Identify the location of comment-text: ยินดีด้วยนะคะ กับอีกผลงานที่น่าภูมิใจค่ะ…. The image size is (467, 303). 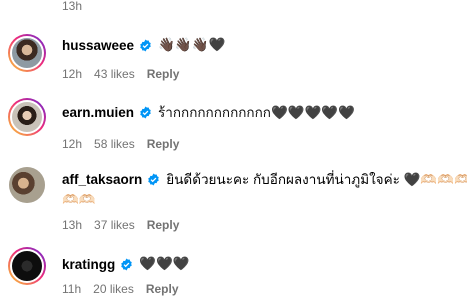
(316, 179).